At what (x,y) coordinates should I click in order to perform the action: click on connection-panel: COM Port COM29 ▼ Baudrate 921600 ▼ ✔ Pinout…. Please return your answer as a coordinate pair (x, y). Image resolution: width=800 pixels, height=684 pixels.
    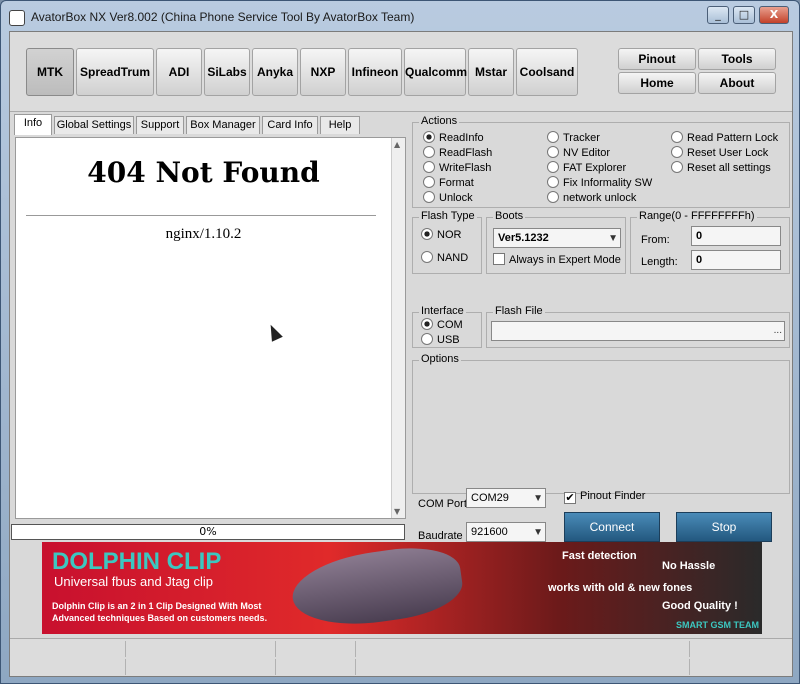
    Looking at the image, I should click on (601, 515).